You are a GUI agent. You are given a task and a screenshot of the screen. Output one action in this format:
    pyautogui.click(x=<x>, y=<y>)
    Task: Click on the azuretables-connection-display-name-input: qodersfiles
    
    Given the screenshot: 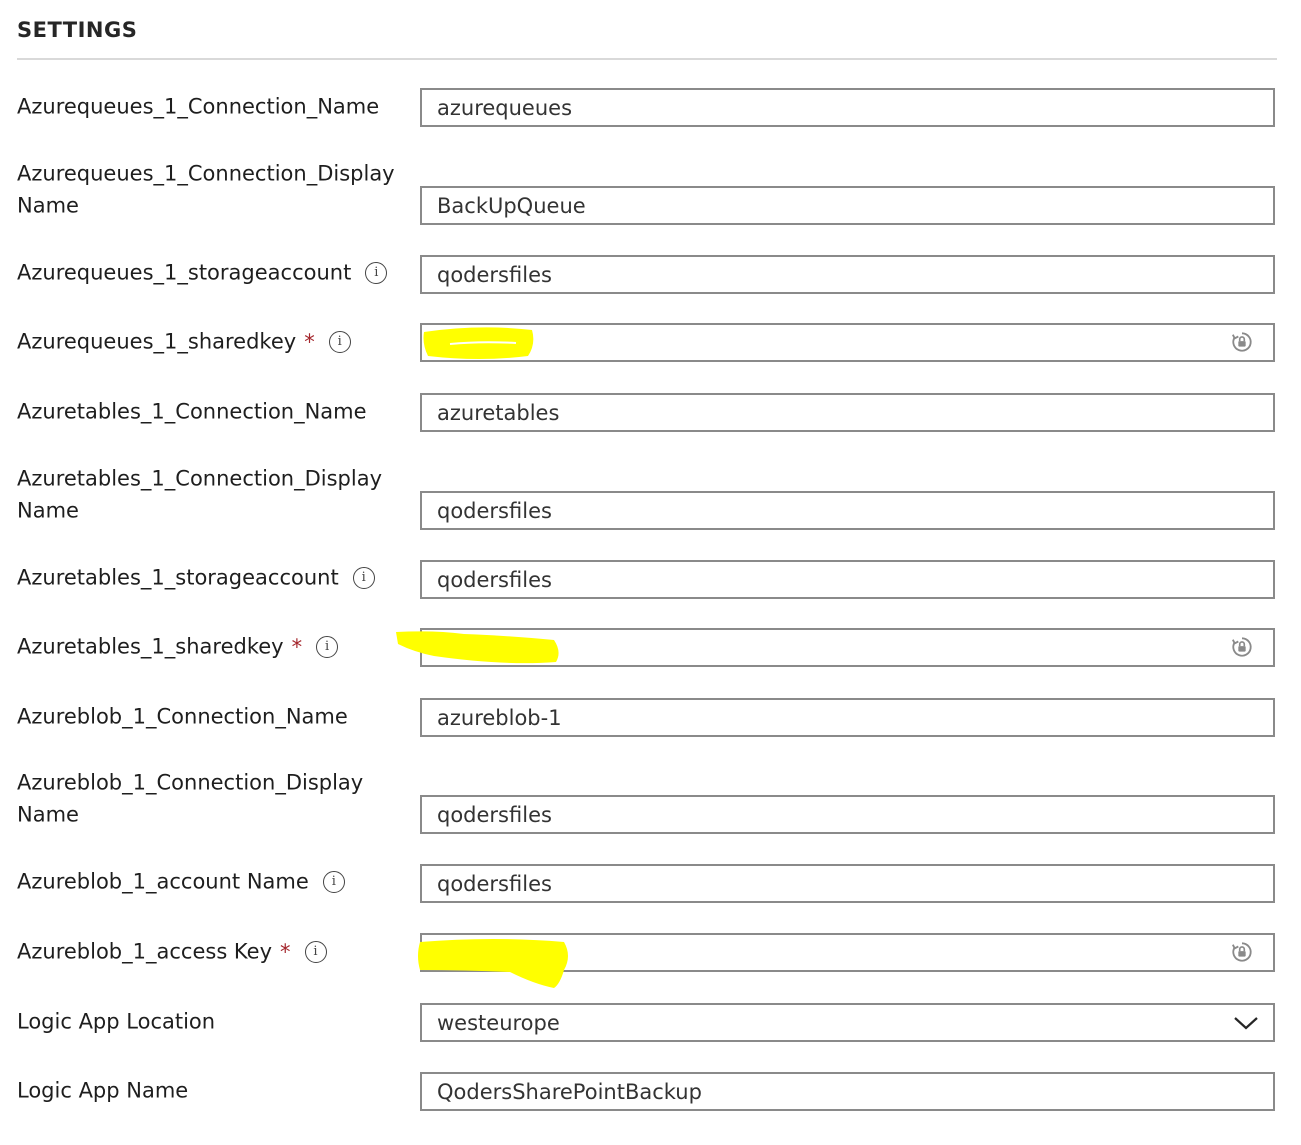 What is the action you would take?
    pyautogui.click(x=847, y=510)
    